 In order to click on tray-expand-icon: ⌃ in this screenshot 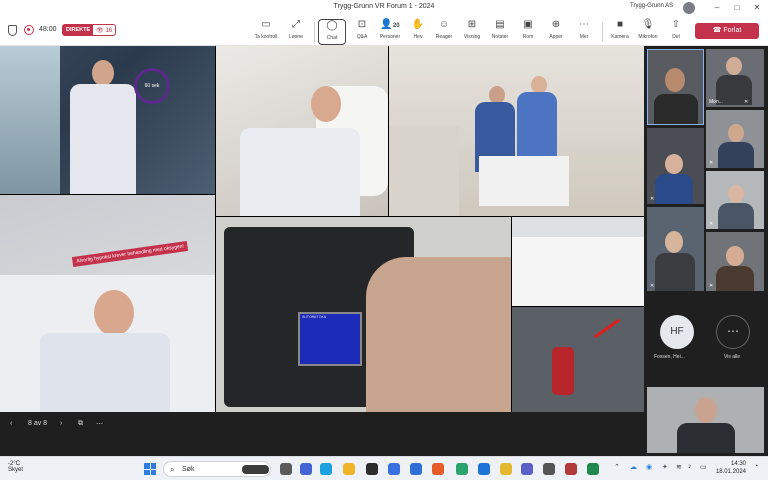, I will do `click(617, 467)`.